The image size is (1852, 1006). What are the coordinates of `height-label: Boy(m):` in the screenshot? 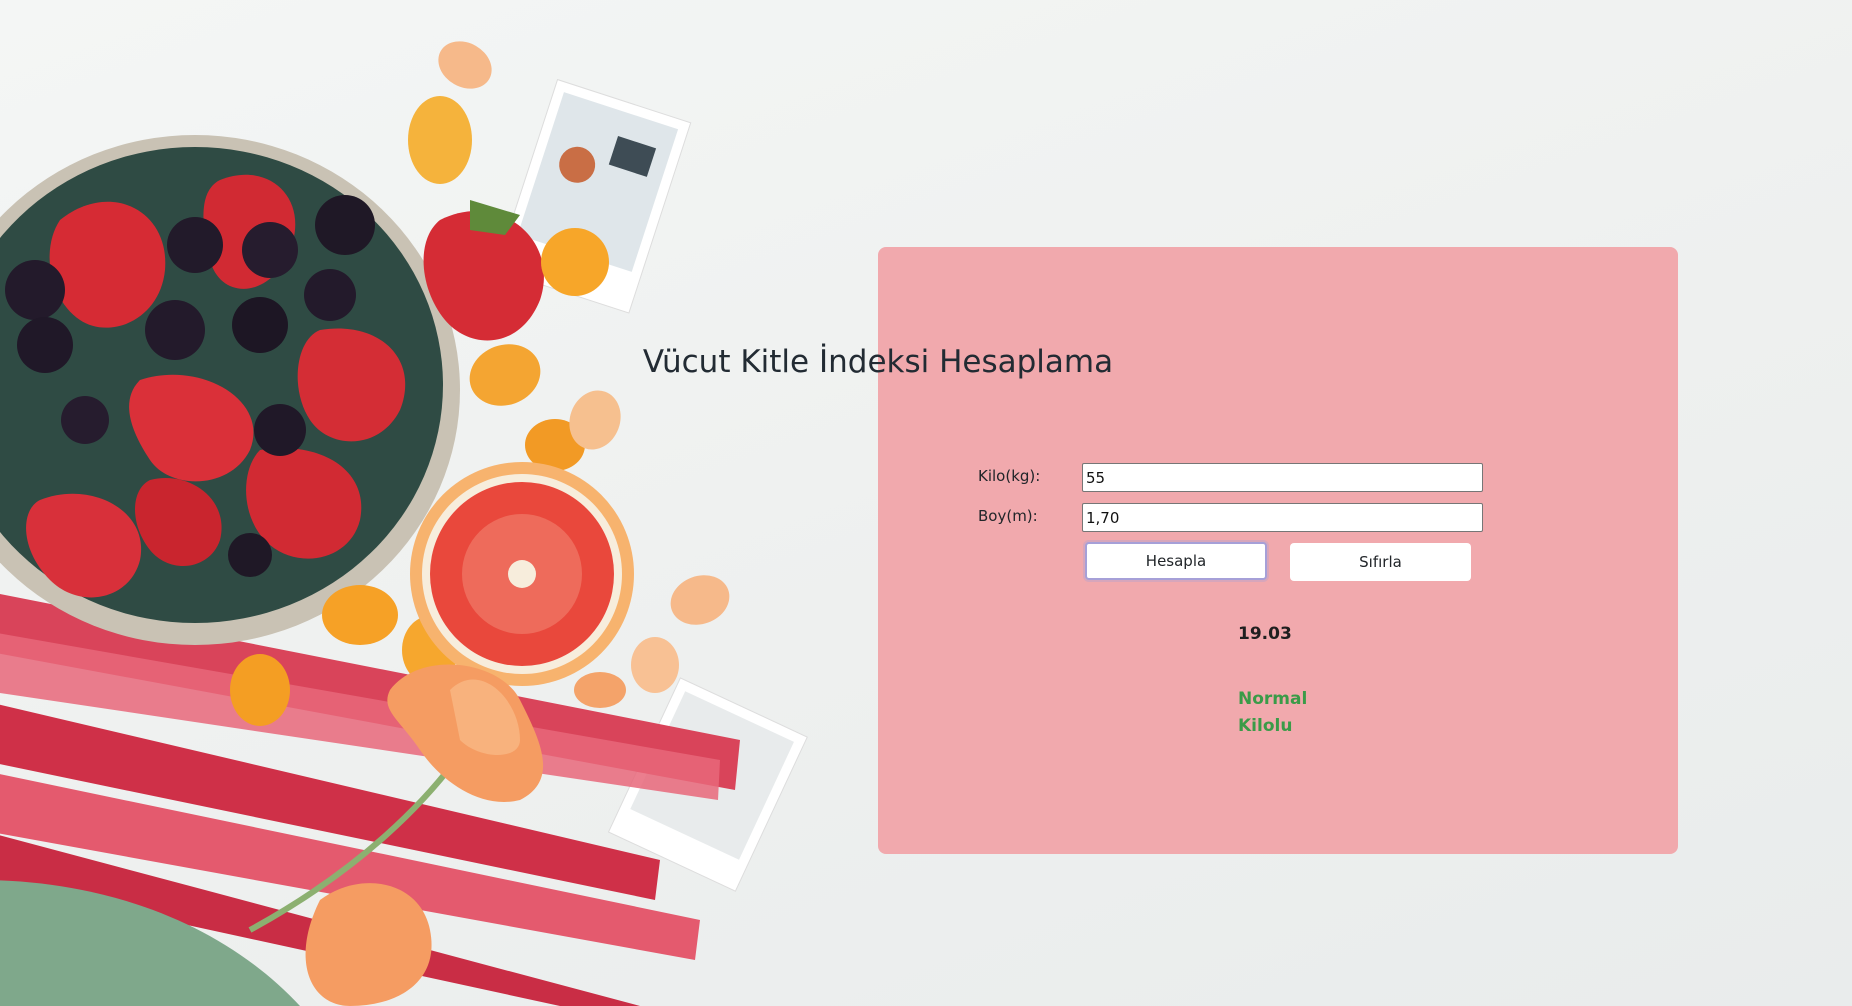 It's located at (1008, 516).